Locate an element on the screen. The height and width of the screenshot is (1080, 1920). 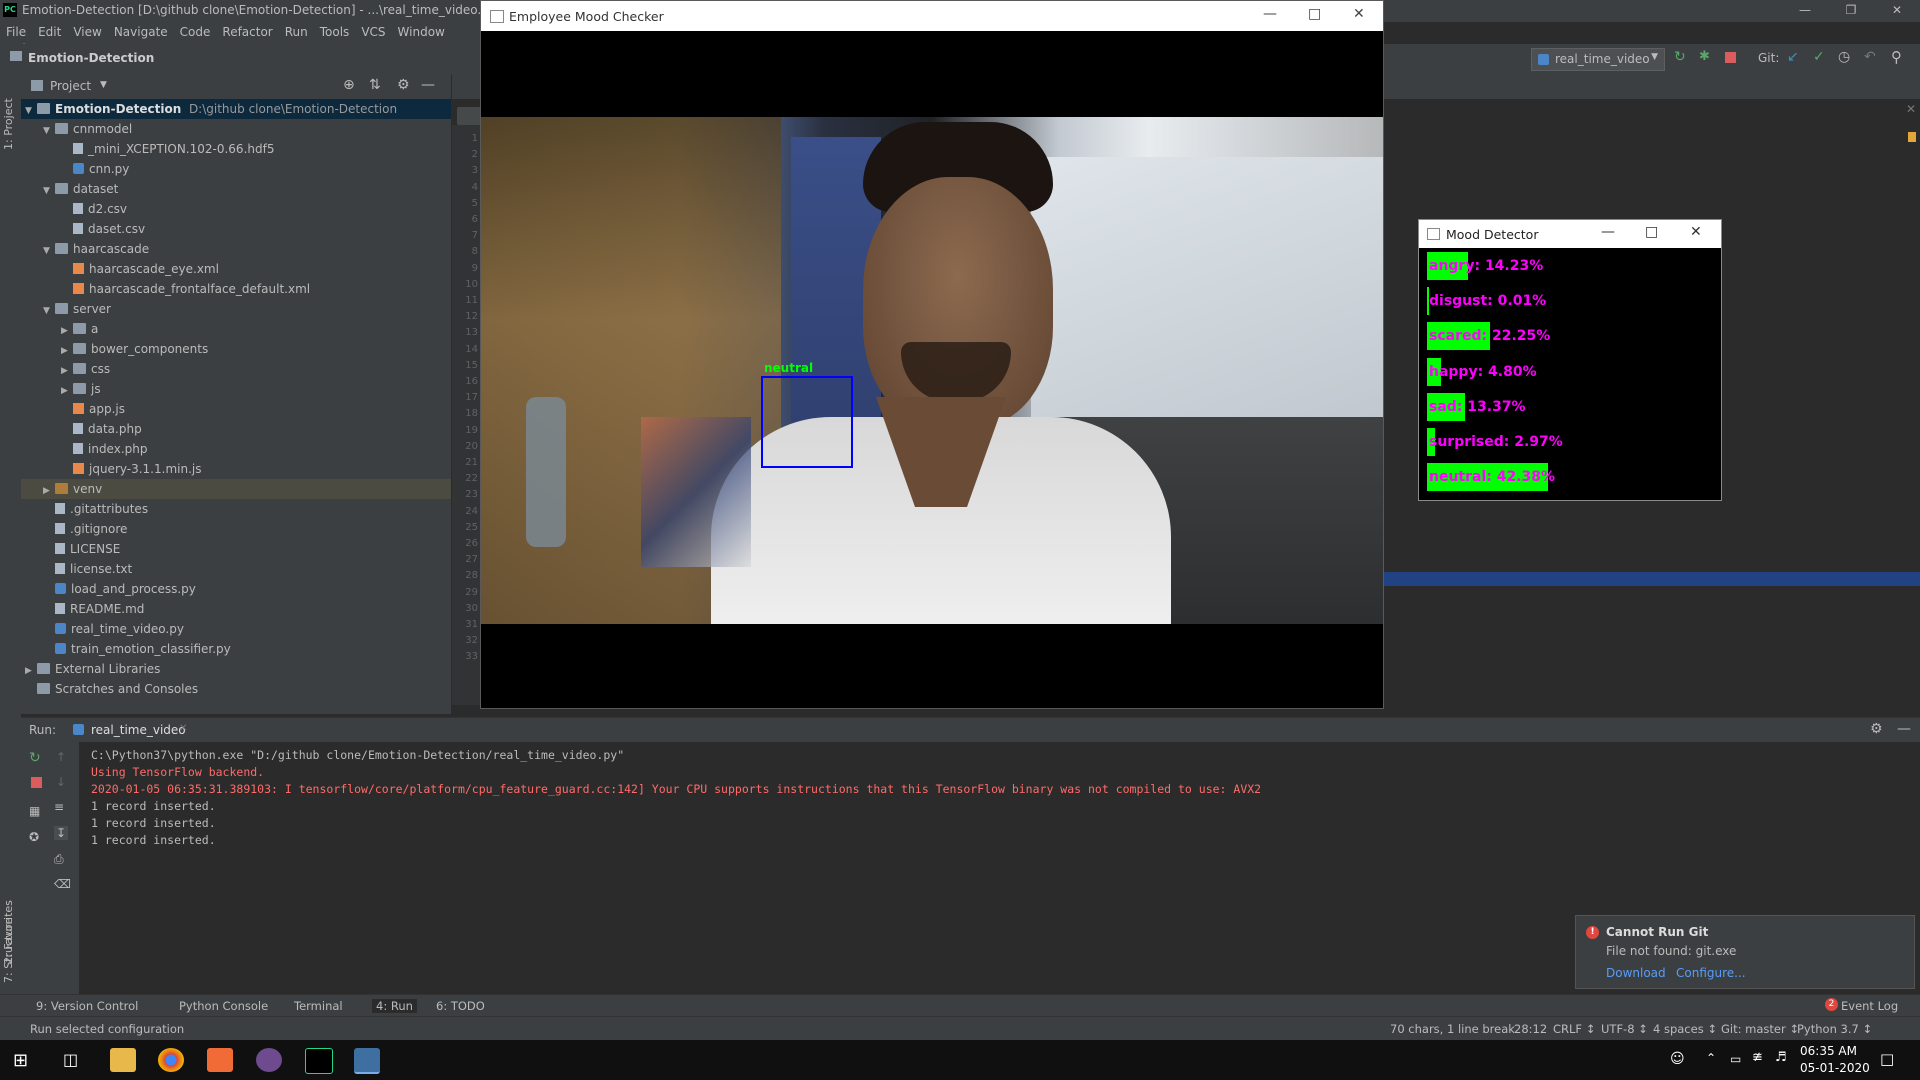
git-commit-icon: ✓ is located at coordinates (1819, 57).